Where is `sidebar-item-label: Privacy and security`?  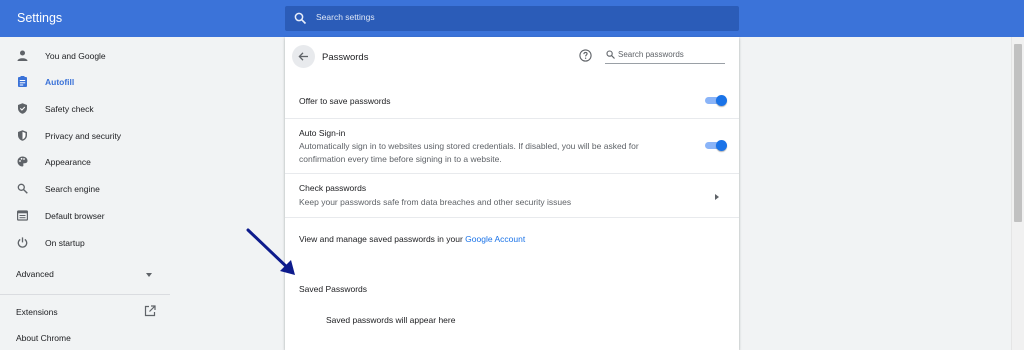
sidebar-item-label: Privacy and security is located at coordinates (83, 136).